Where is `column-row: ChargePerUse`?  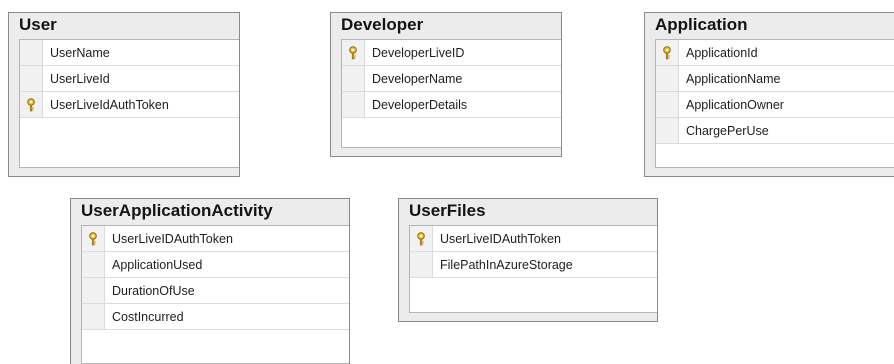
column-row: ChargePerUse is located at coordinates (775, 131).